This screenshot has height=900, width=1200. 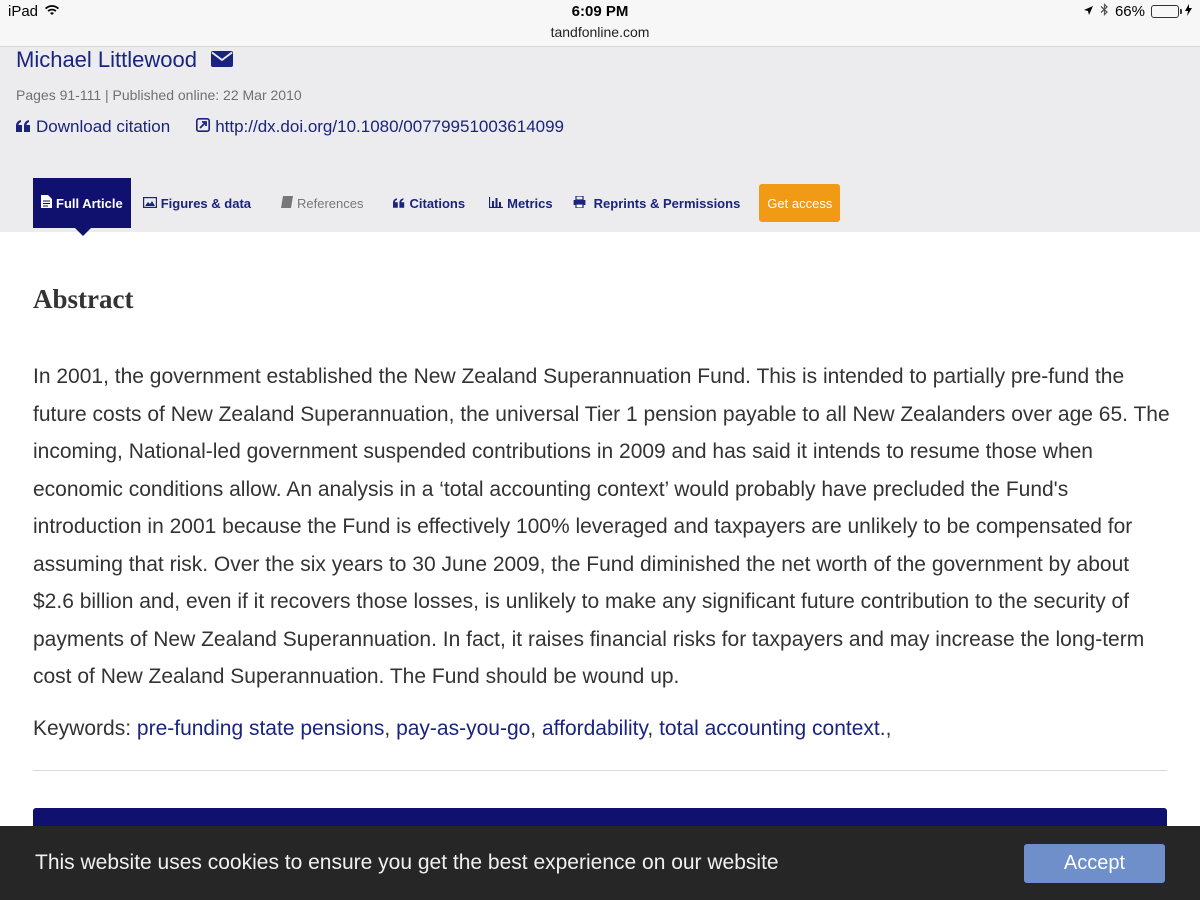 I want to click on keyword-link: affordability, so click(x=594, y=728).